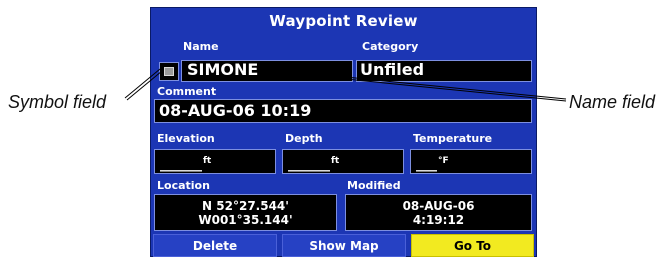  Describe the element at coordinates (215, 161) in the screenshot. I see `elevation-field: ______ft` at that location.